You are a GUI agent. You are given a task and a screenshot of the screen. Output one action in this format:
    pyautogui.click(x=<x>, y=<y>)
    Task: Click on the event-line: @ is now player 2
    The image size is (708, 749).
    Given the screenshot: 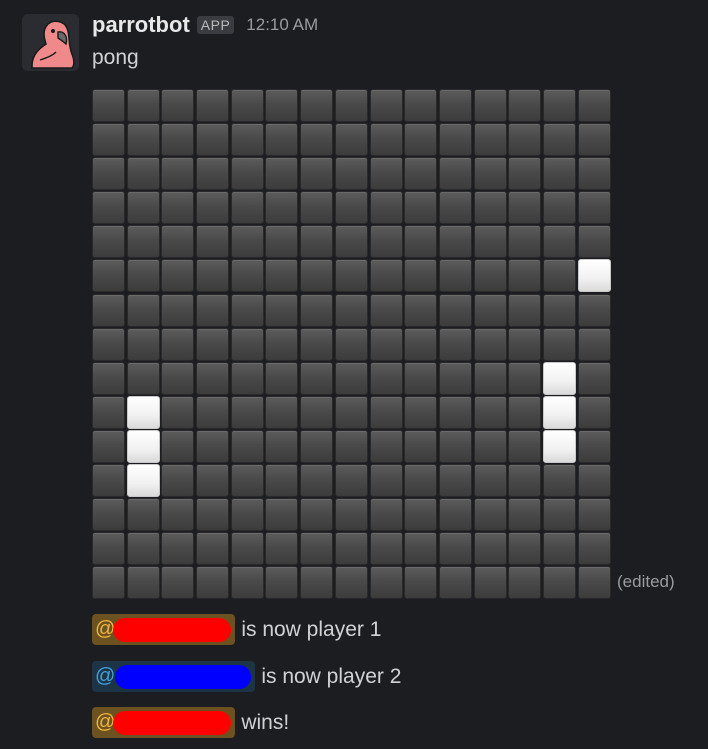 What is the action you would take?
    pyautogui.click(x=246, y=676)
    